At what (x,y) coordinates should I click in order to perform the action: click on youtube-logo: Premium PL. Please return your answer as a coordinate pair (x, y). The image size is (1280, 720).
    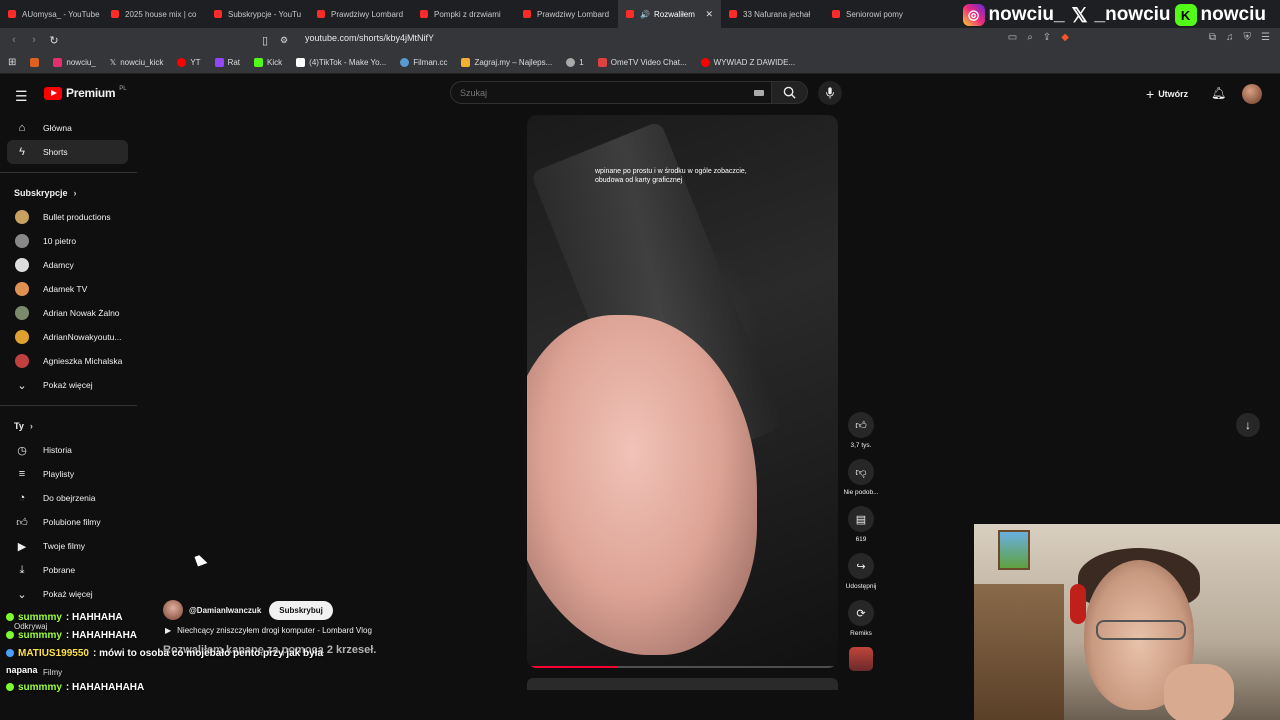
    Looking at the image, I should click on (85, 93).